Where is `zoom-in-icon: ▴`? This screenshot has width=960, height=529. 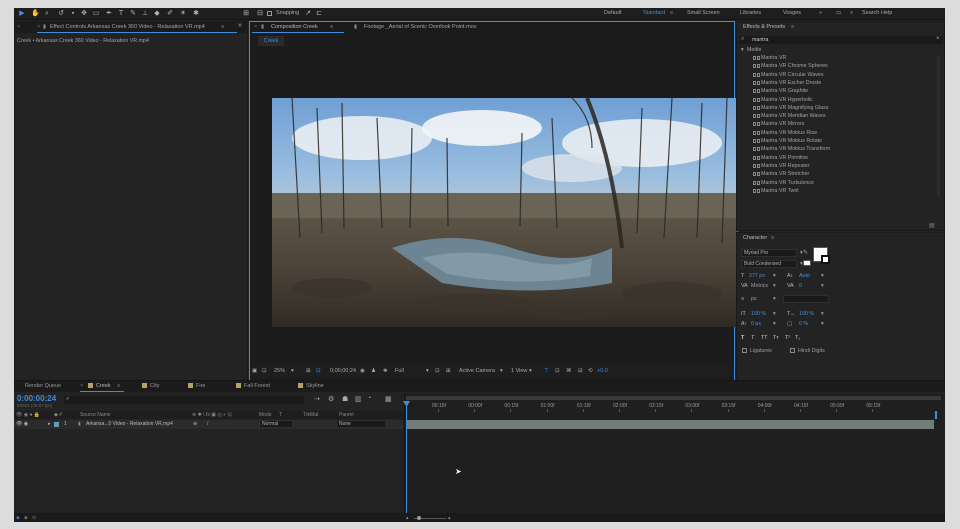 zoom-in-icon: ▴ is located at coordinates (449, 518).